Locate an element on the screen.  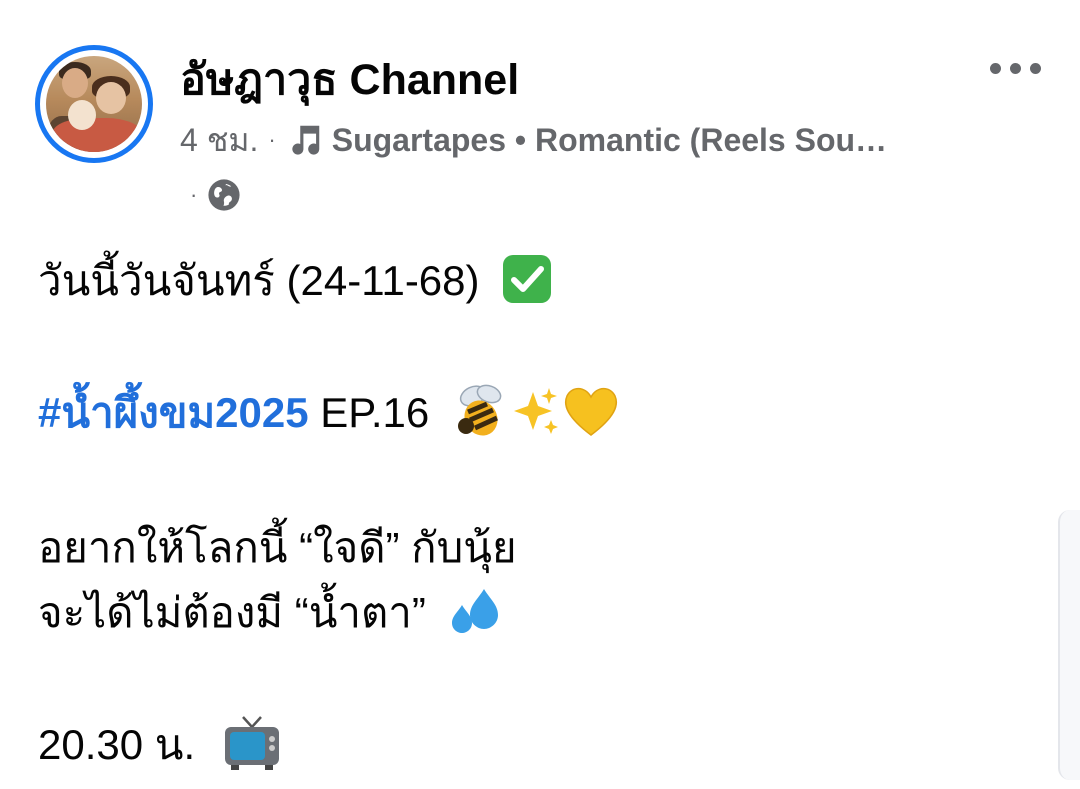
sparkles-emoji is located at coordinates (536, 416).